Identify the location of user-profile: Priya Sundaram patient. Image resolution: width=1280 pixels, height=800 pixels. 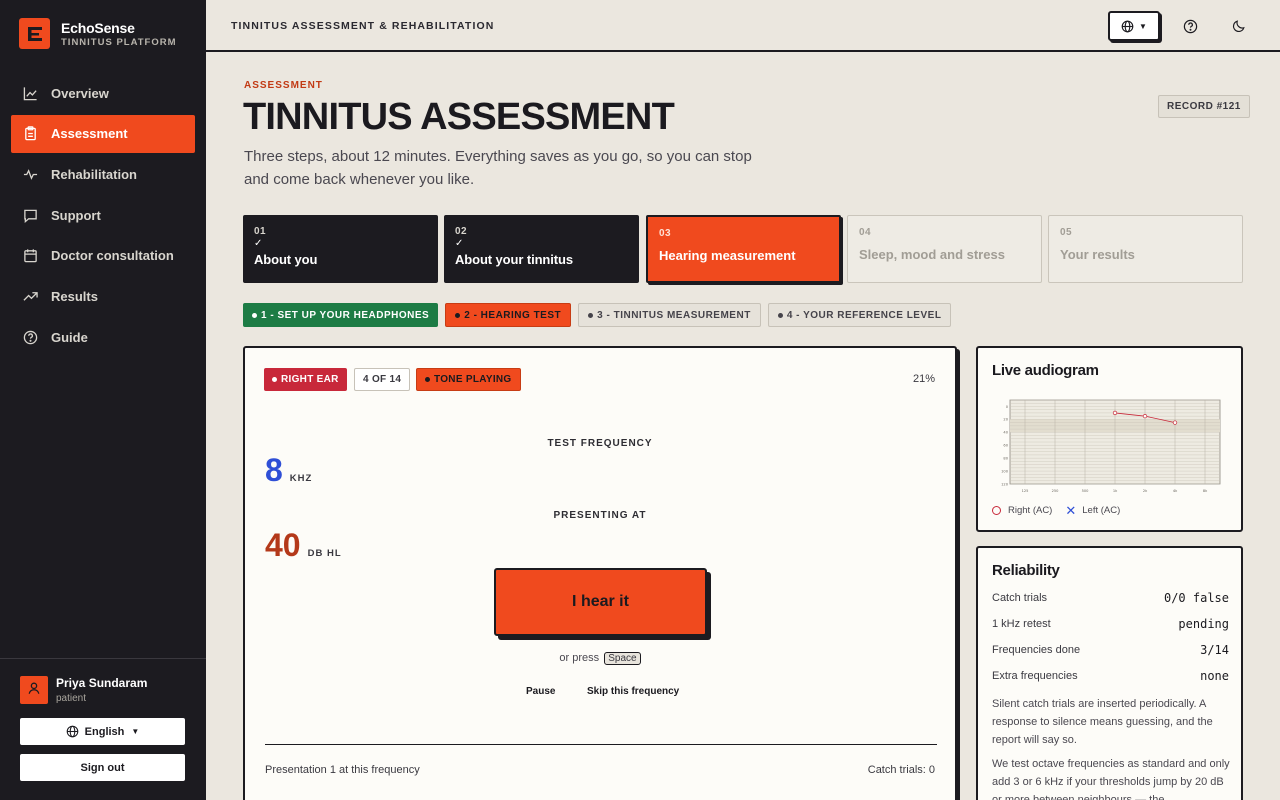
(83, 690).